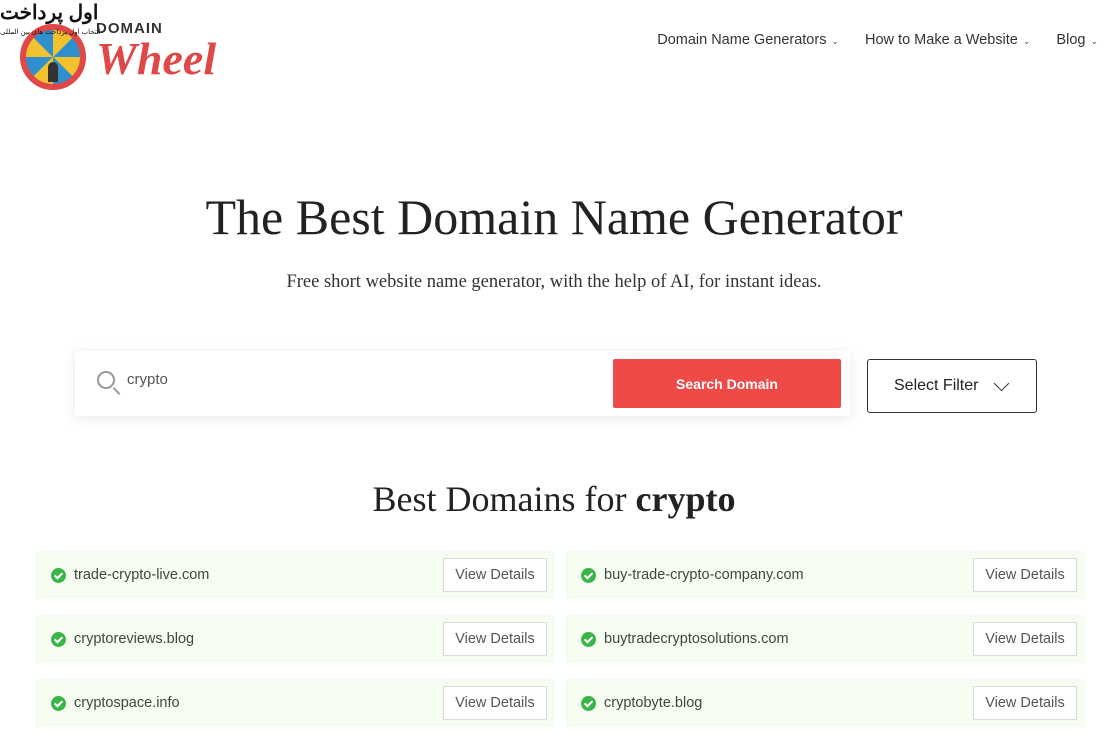  Describe the element at coordinates (704, 575) in the screenshot. I see `domain-name: buy-trade-crypto-company.com` at that location.